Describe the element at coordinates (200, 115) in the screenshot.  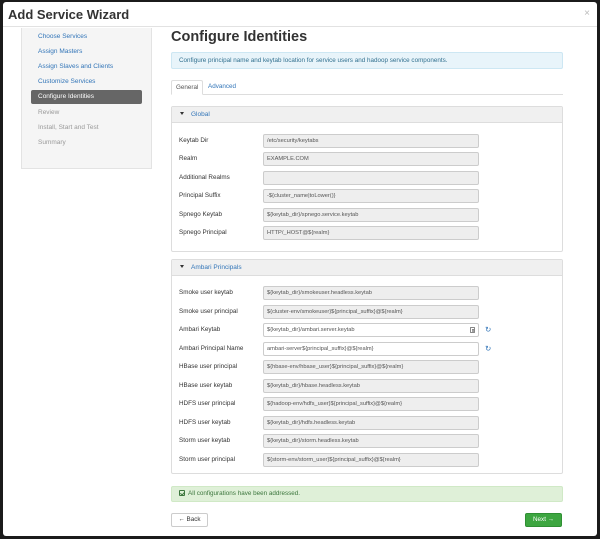
I see `panel-global-title: Global` at that location.